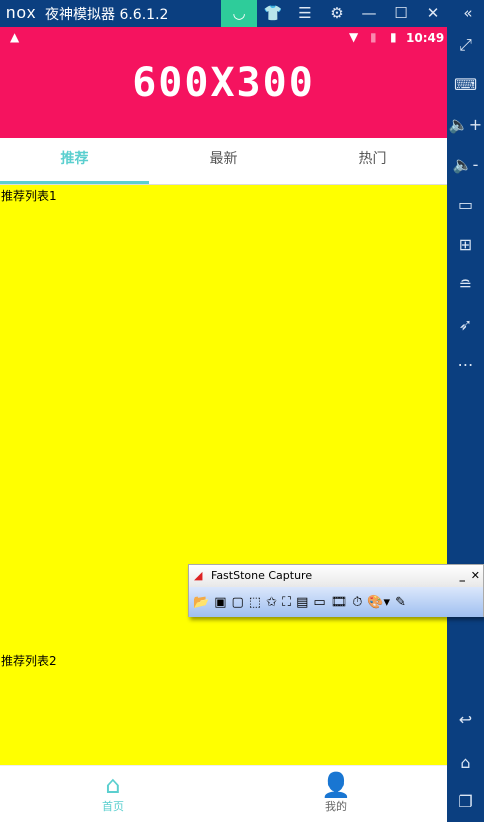 This screenshot has width=484, height=822. What do you see at coordinates (465, 719) in the screenshot?
I see `back-icon: ↩` at bounding box center [465, 719].